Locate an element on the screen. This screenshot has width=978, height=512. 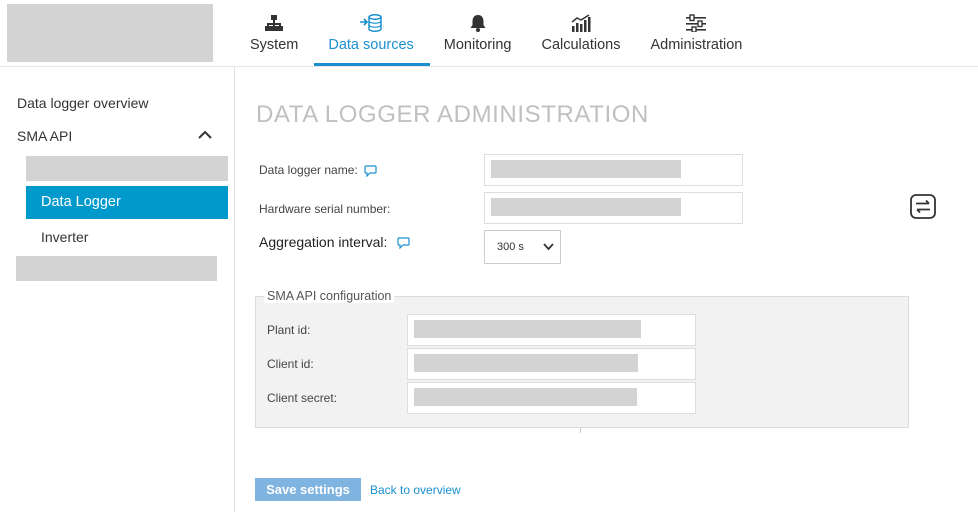
database-import-icon is located at coordinates (371, 23).